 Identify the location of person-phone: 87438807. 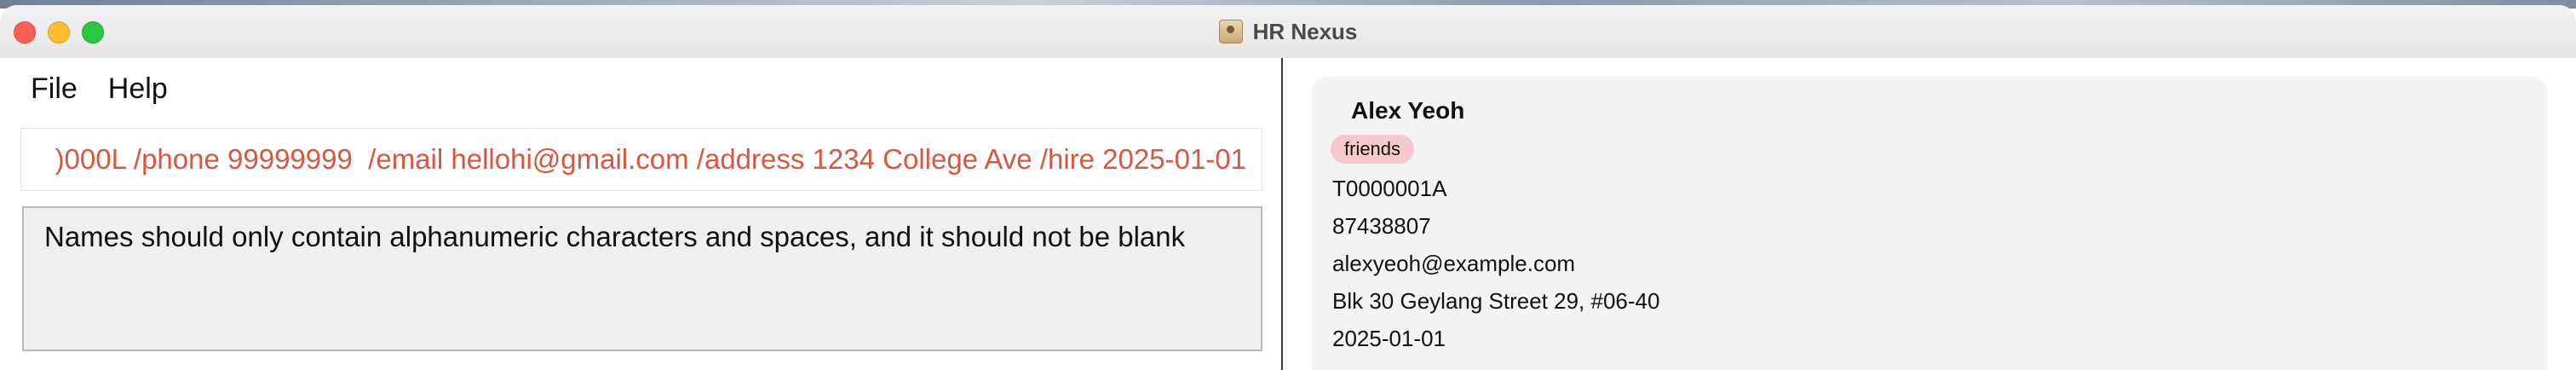
(1381, 226).